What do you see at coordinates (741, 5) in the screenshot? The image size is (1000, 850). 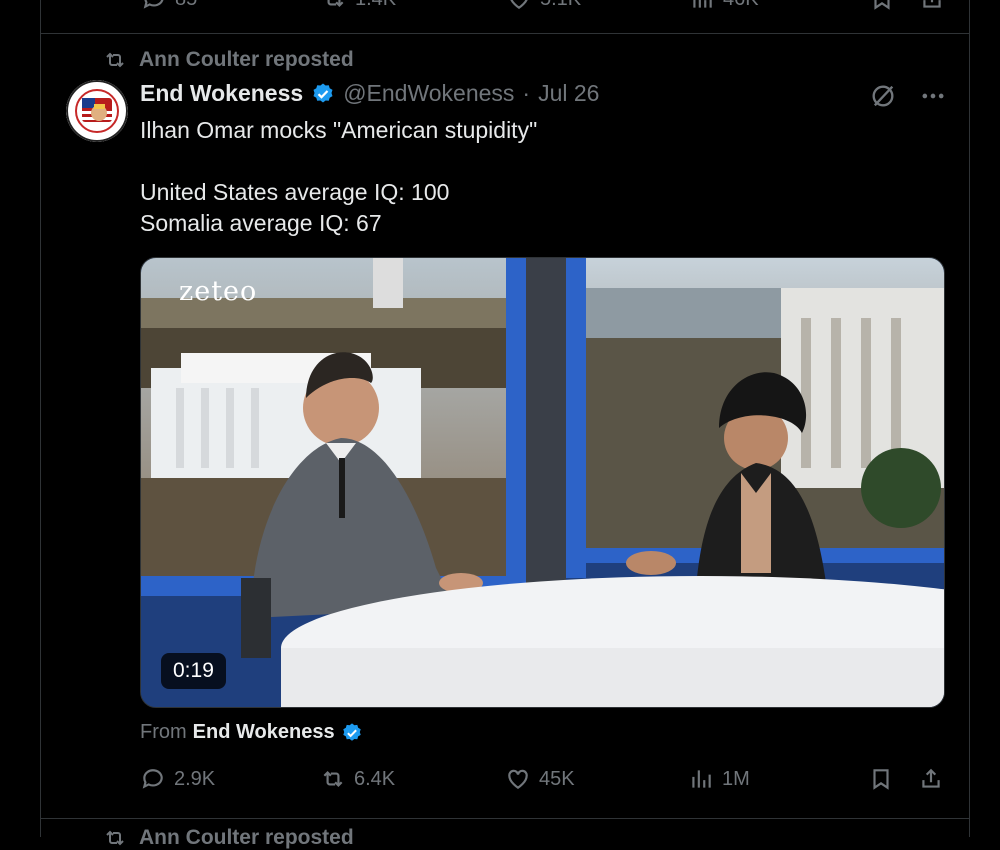 I see `views-count: 46K` at bounding box center [741, 5].